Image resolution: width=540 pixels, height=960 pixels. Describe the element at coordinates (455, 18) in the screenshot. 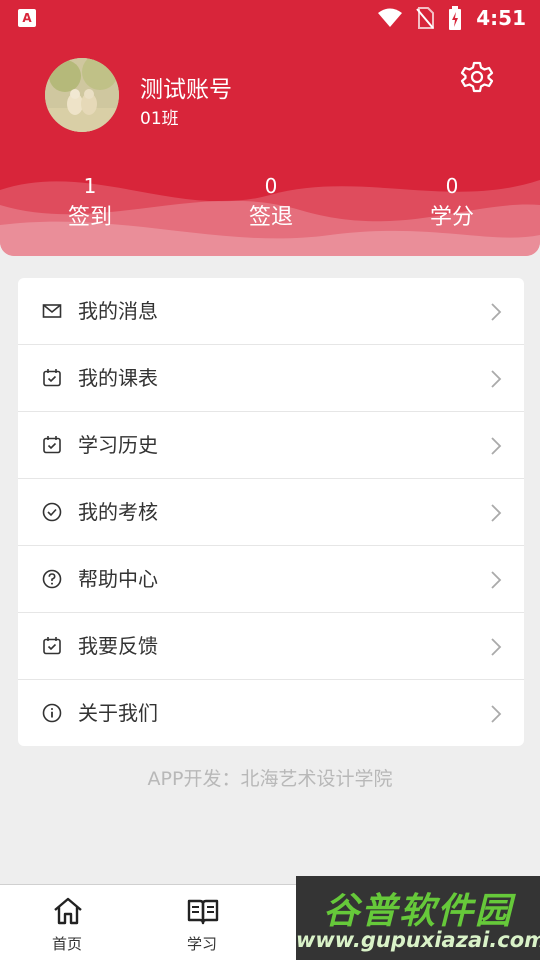

I see `battery-charging-icon` at that location.